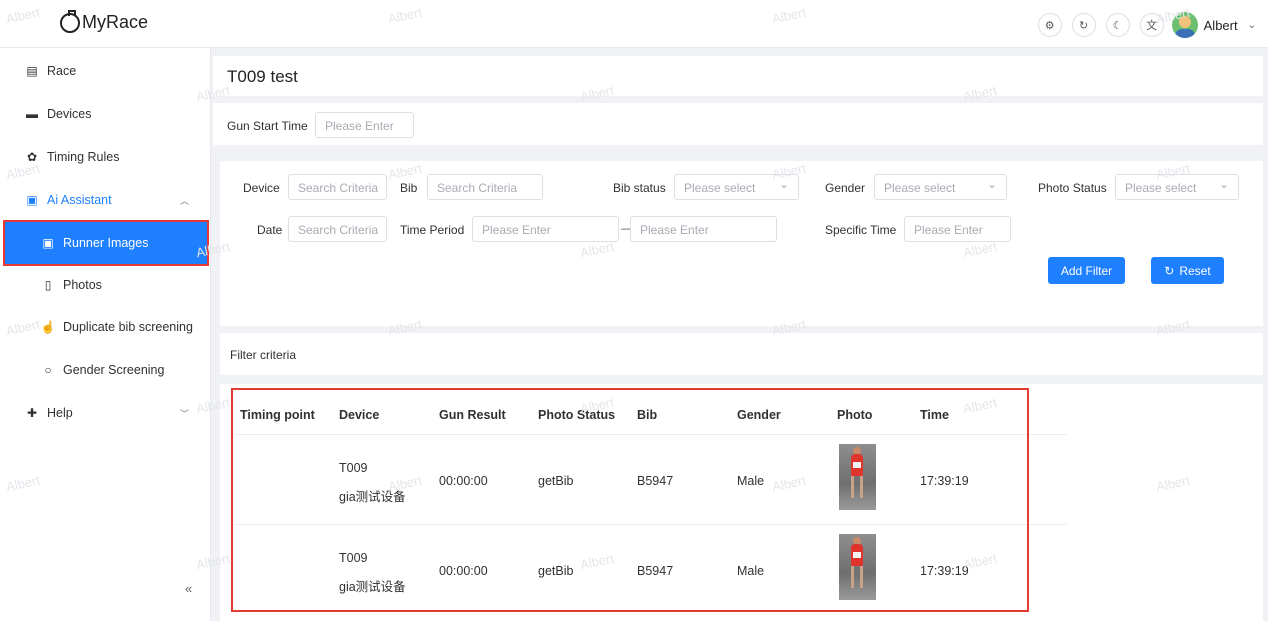 This screenshot has width=1268, height=621. I want to click on gender-label: Gender, so click(845, 188).